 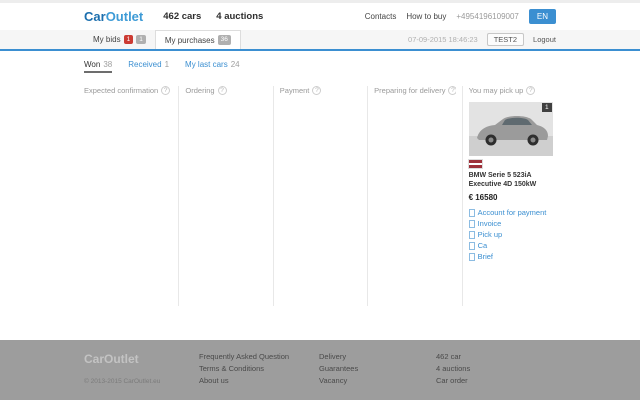 I want to click on column-title: Preparing for delivery, so click(x=410, y=90).